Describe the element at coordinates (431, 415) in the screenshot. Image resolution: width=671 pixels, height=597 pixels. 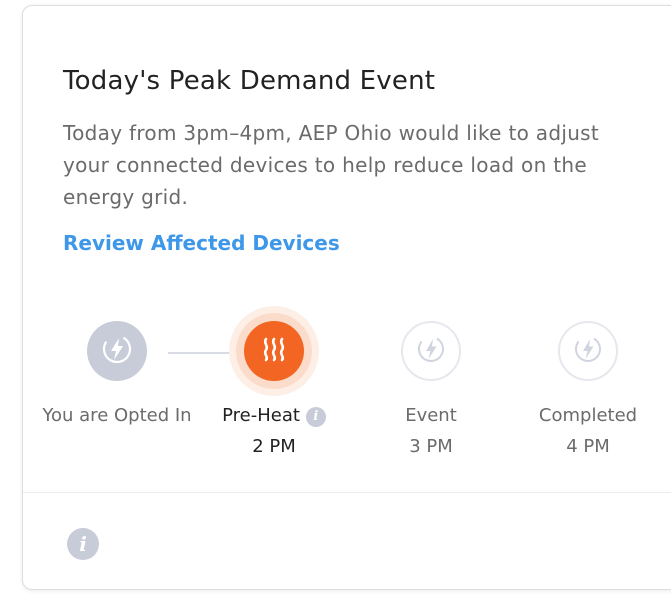
I see `step-label: Event` at that location.